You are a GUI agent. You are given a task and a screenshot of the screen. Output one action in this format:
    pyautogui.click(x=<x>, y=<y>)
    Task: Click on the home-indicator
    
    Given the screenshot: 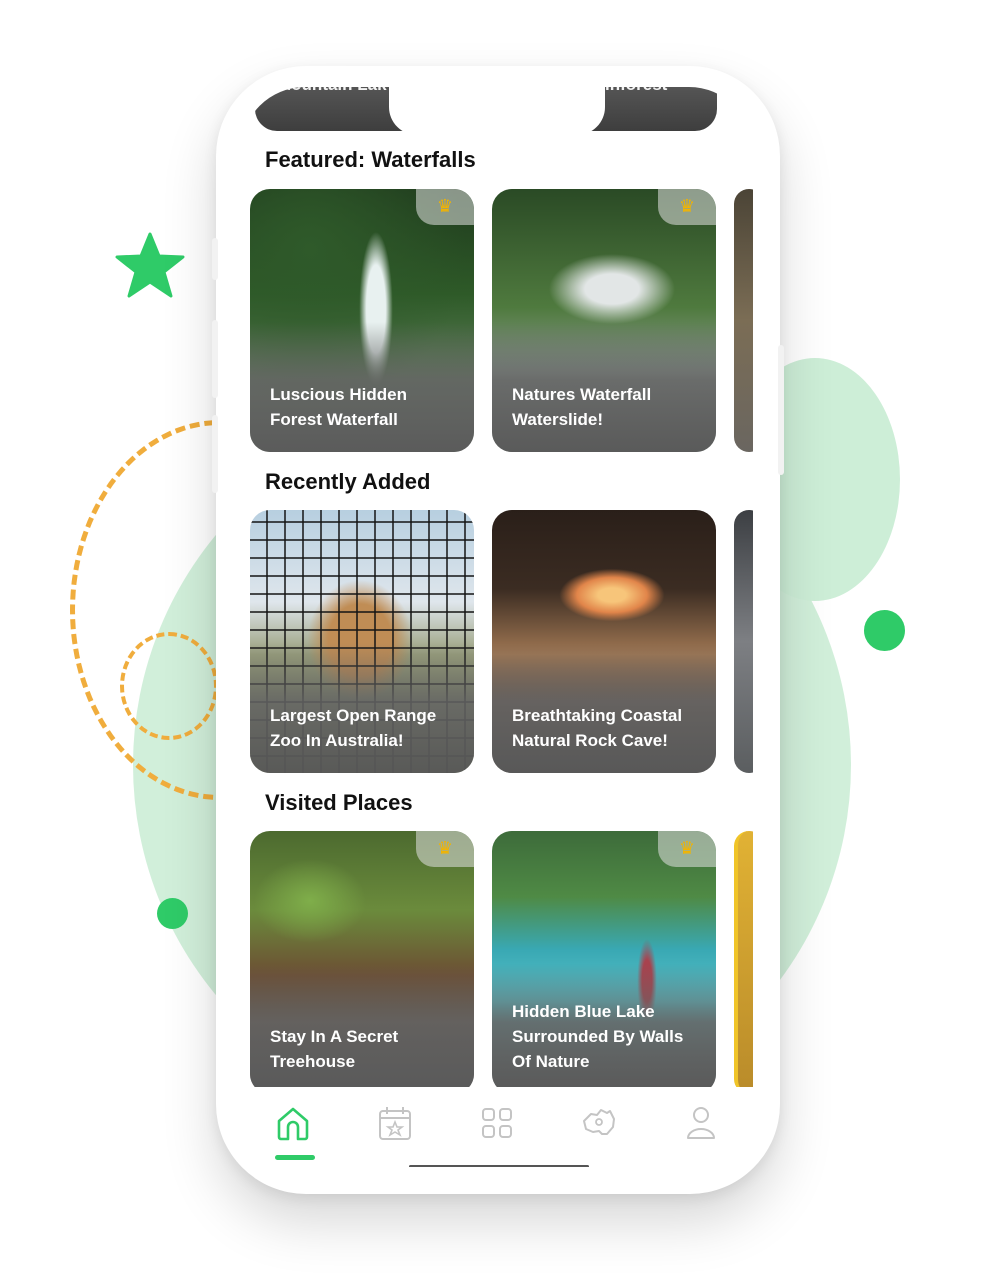 What is the action you would take?
    pyautogui.click(x=499, y=1166)
    